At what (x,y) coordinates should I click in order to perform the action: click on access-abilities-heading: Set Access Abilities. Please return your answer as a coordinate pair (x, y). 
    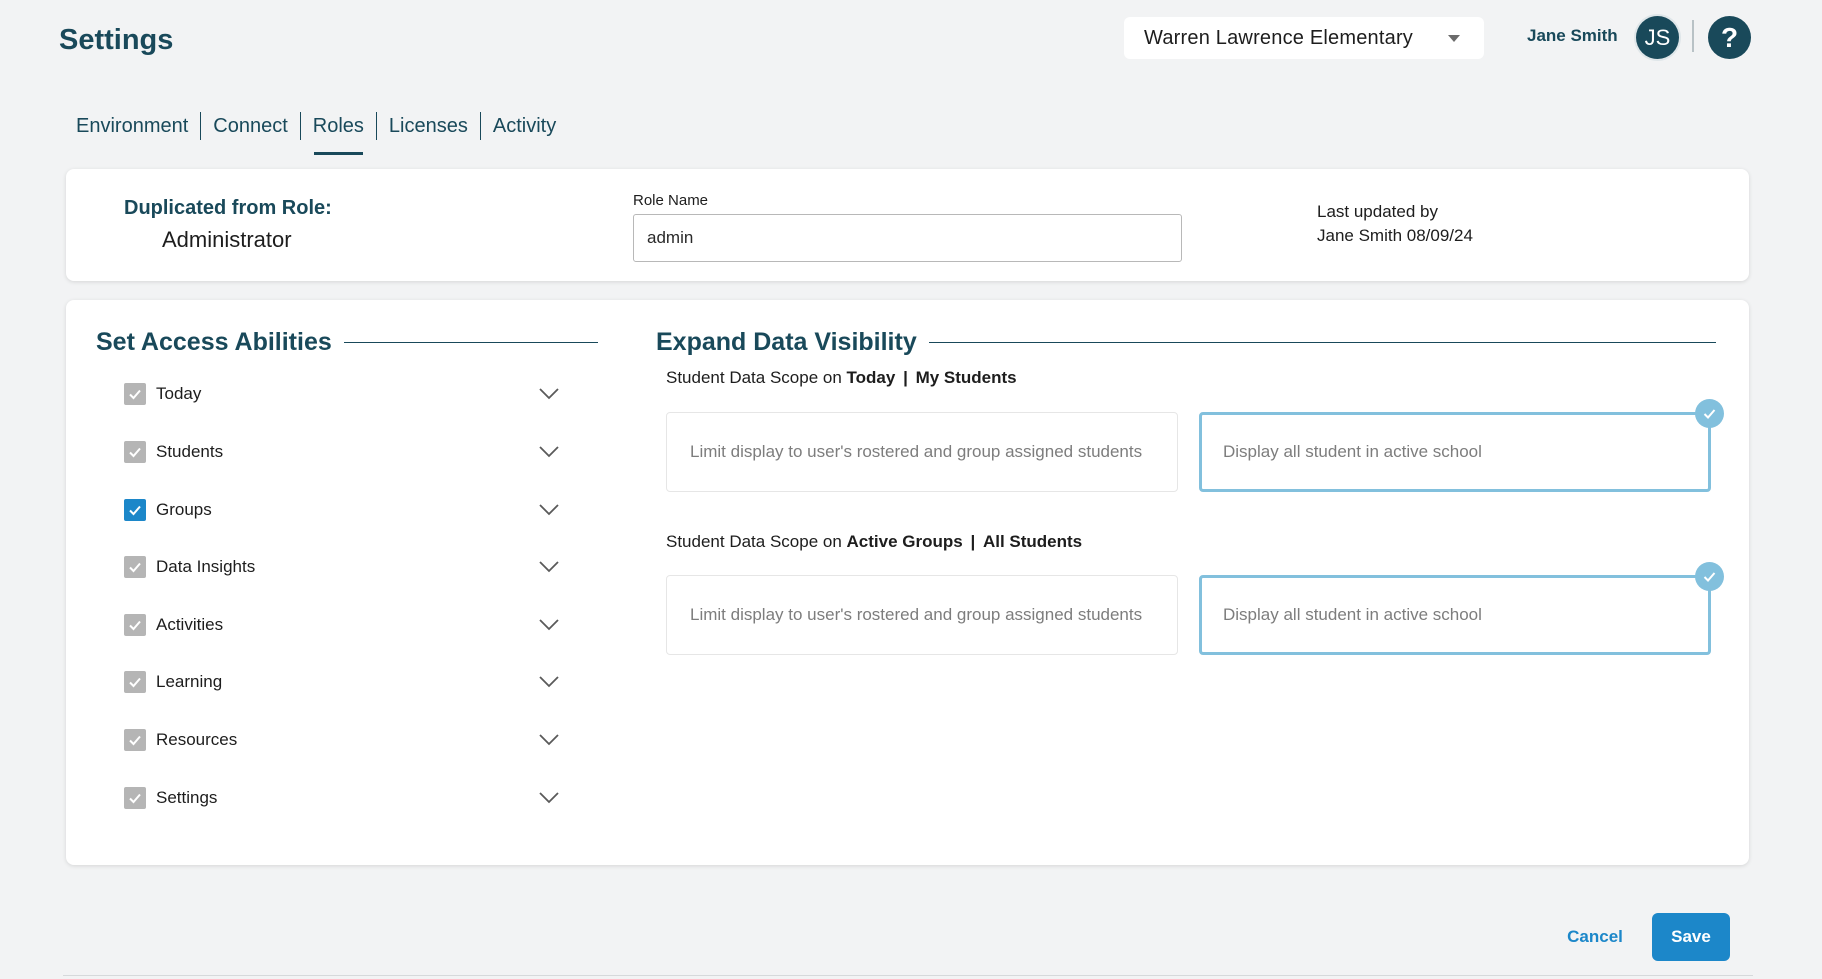
    Looking at the image, I should click on (347, 342).